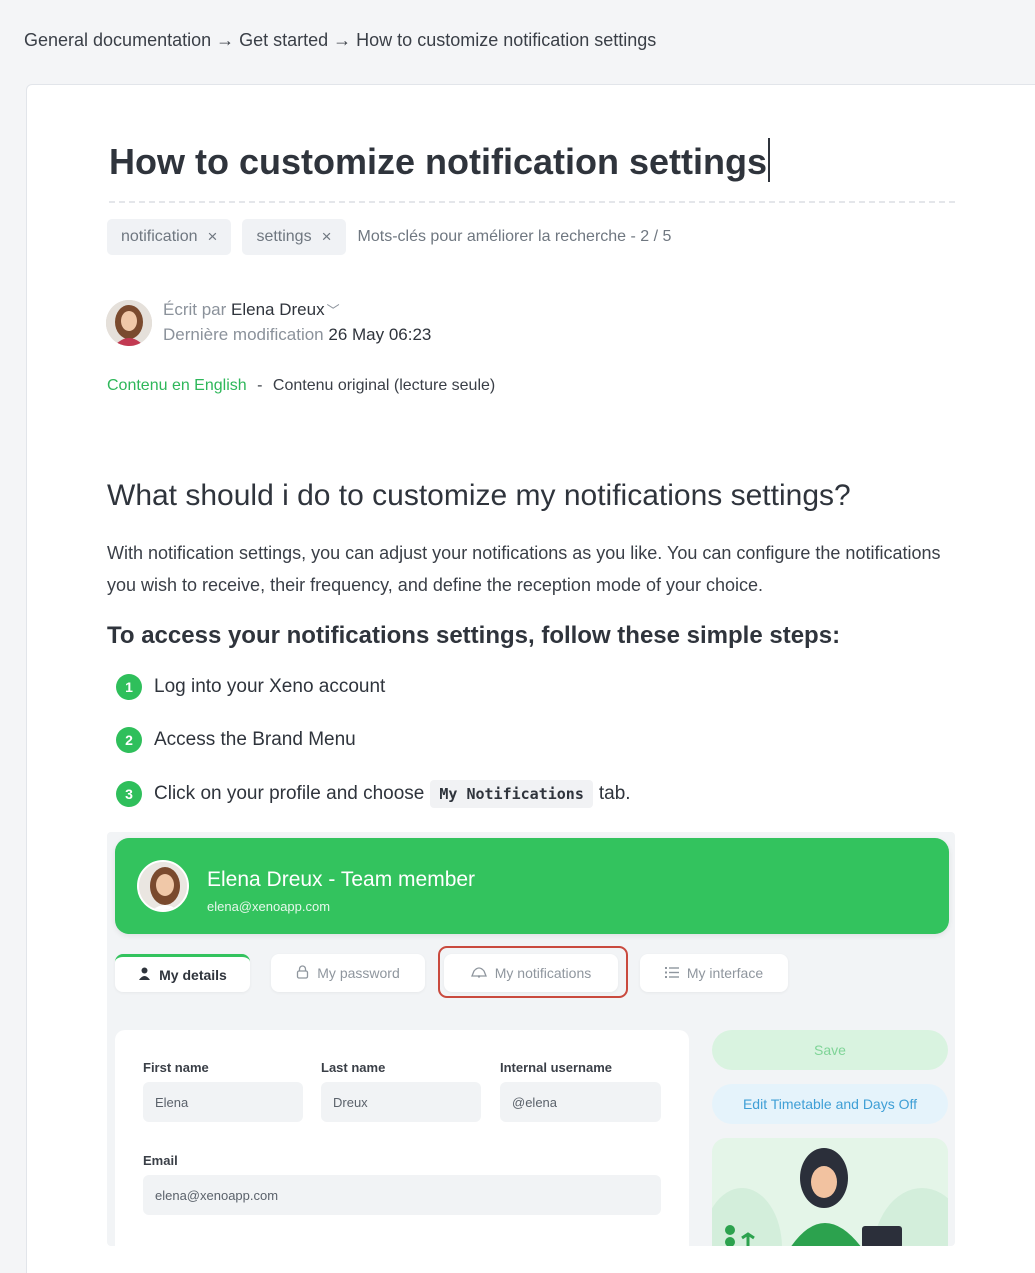  Describe the element at coordinates (830, 1192) in the screenshot. I see `illustration` at that location.